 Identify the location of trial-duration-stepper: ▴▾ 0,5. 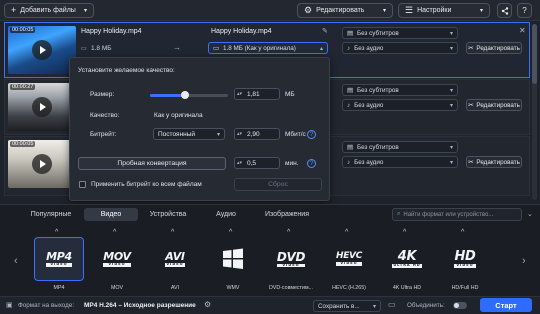
(257, 163).